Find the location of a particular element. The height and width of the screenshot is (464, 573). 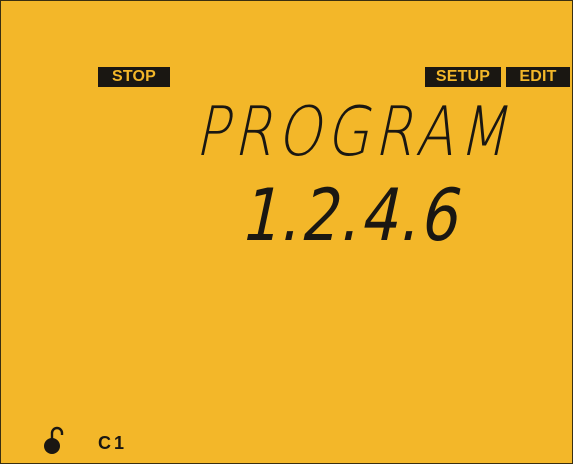

edit-status-tag: EDIT is located at coordinates (538, 77).